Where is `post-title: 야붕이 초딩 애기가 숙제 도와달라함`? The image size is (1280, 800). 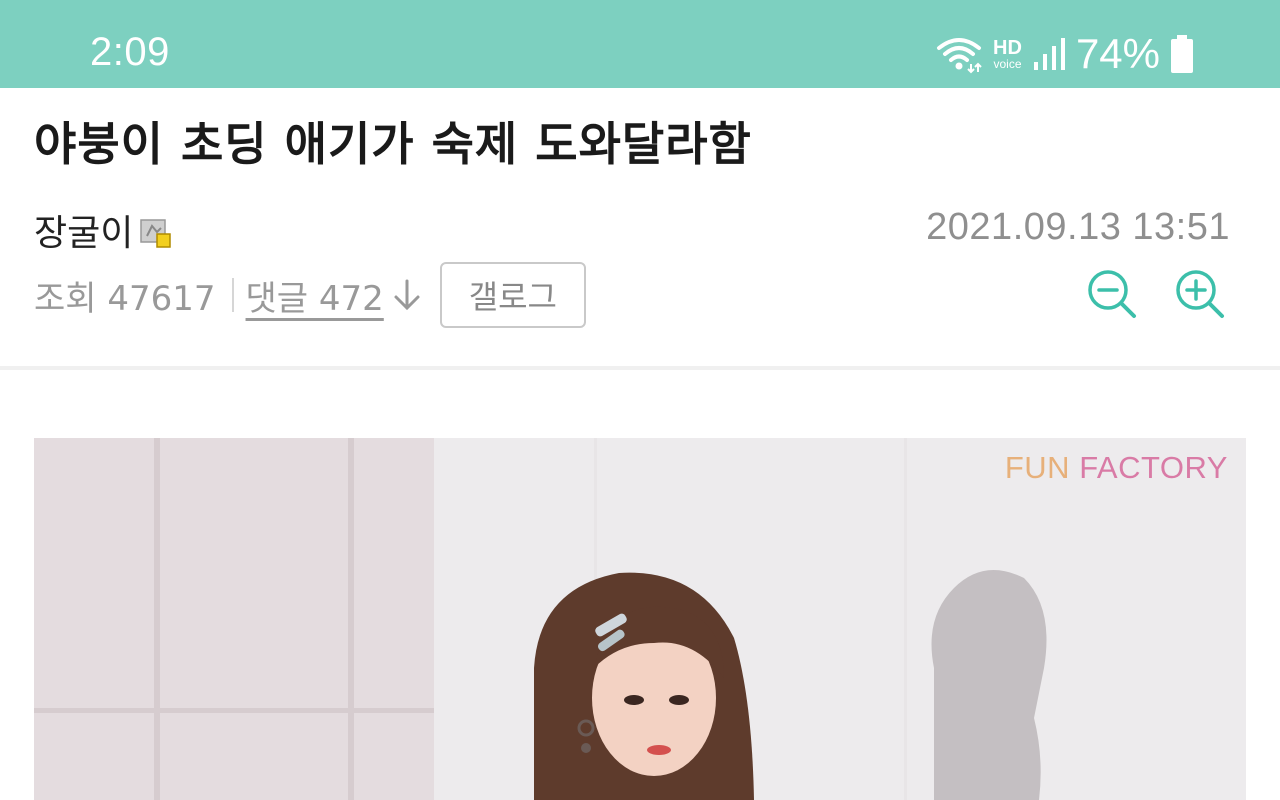 post-title: 야붕이 초딩 애기가 숙제 도와달라함 is located at coordinates (393, 144).